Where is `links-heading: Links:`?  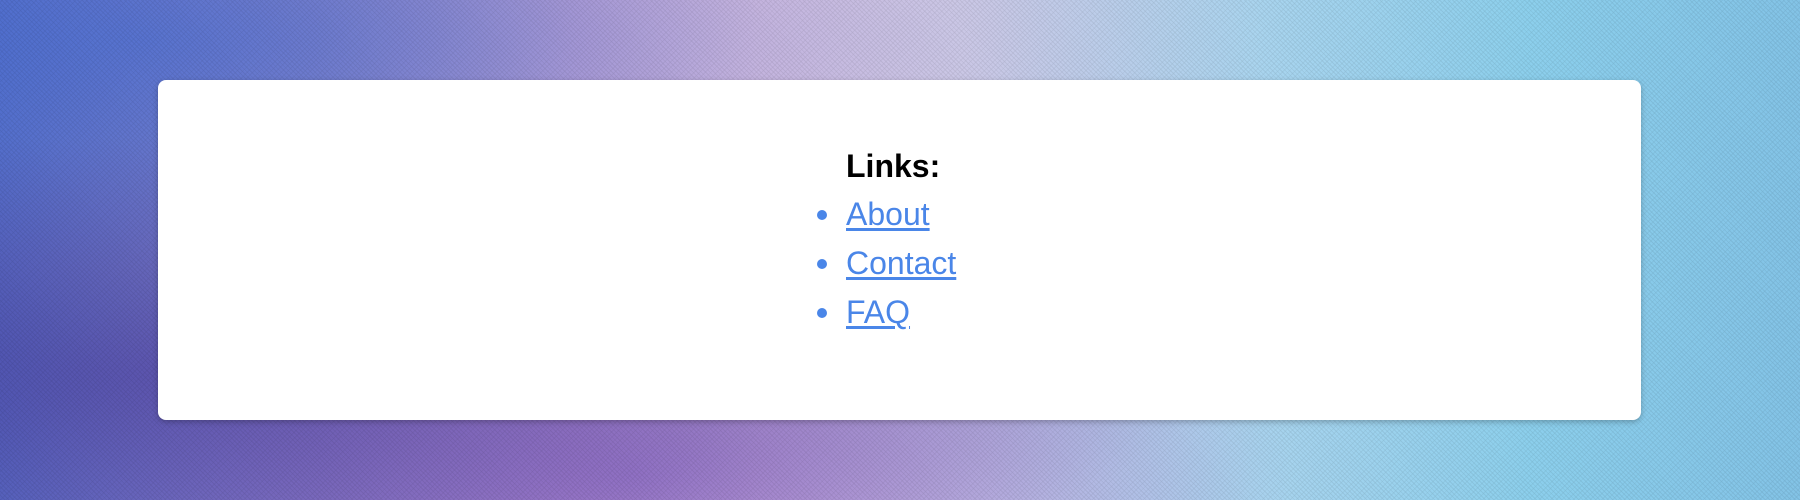
links-heading: Links: is located at coordinates (893, 166).